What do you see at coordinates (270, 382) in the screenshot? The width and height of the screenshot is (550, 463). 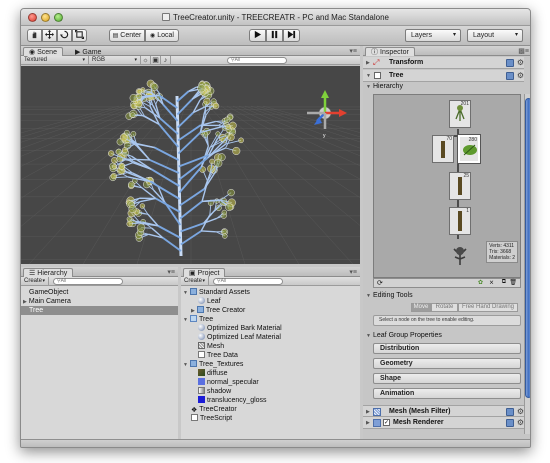 I see `project-item: normal_specular` at bounding box center [270, 382].